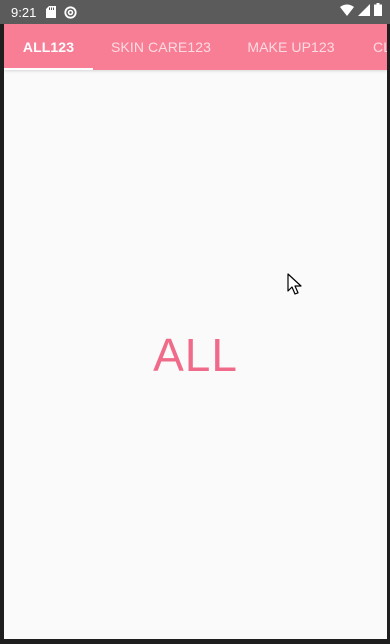 The width and height of the screenshot is (390, 644). Describe the element at coordinates (370, 47) in the screenshot. I see `tab-cl: CL` at that location.